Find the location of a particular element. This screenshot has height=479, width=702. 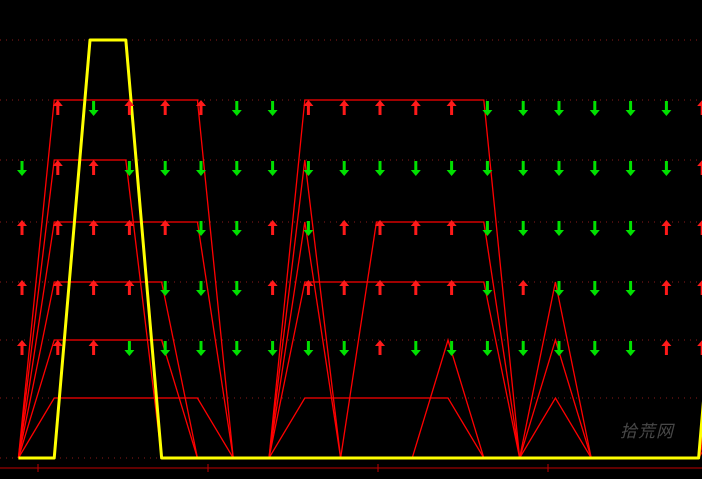

up-arrow-r4-c0 is located at coordinates (22, 347).